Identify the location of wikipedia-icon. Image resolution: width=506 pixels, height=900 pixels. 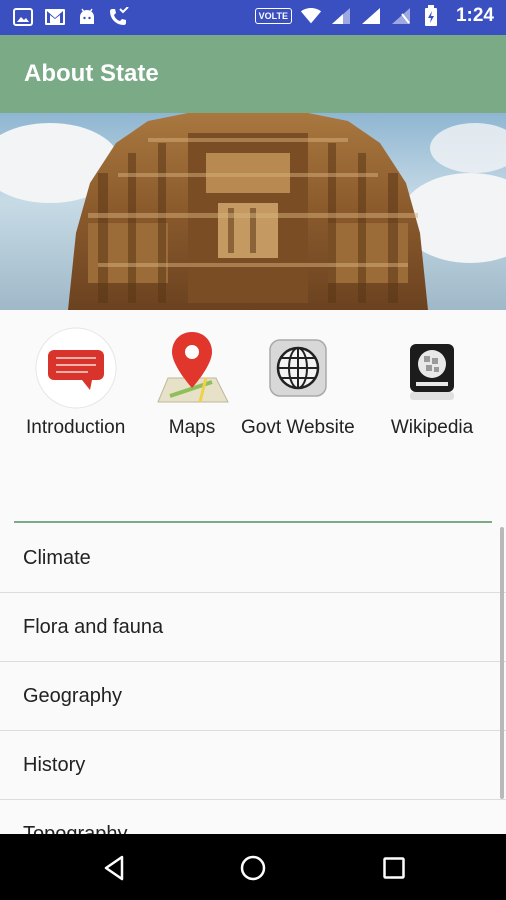
(432, 368).